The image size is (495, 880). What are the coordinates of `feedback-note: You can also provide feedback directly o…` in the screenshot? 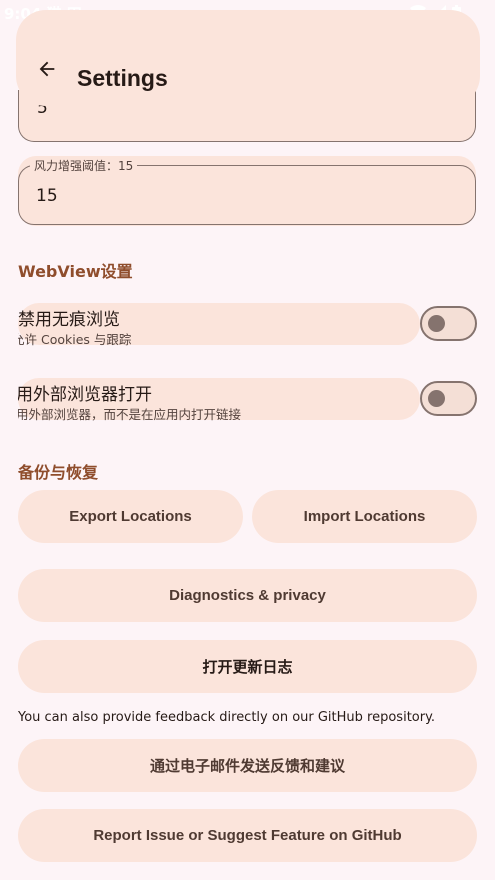 It's located at (227, 717).